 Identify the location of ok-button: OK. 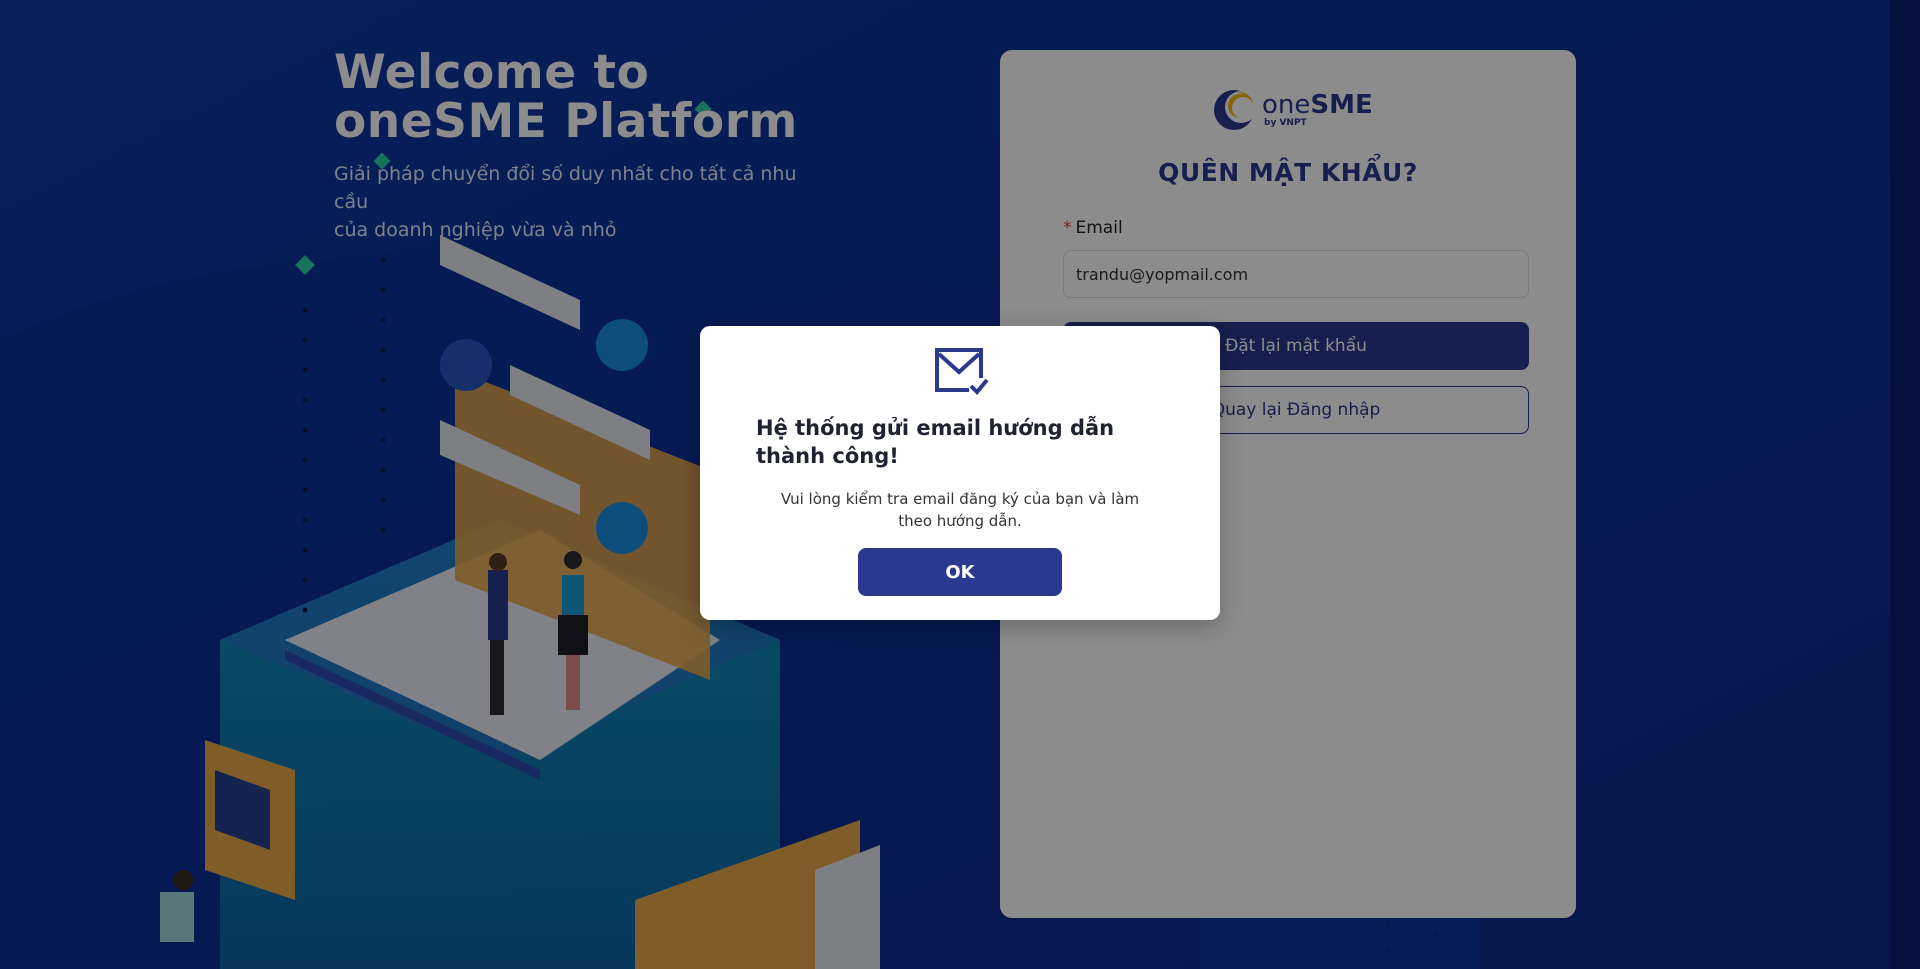
(960, 572).